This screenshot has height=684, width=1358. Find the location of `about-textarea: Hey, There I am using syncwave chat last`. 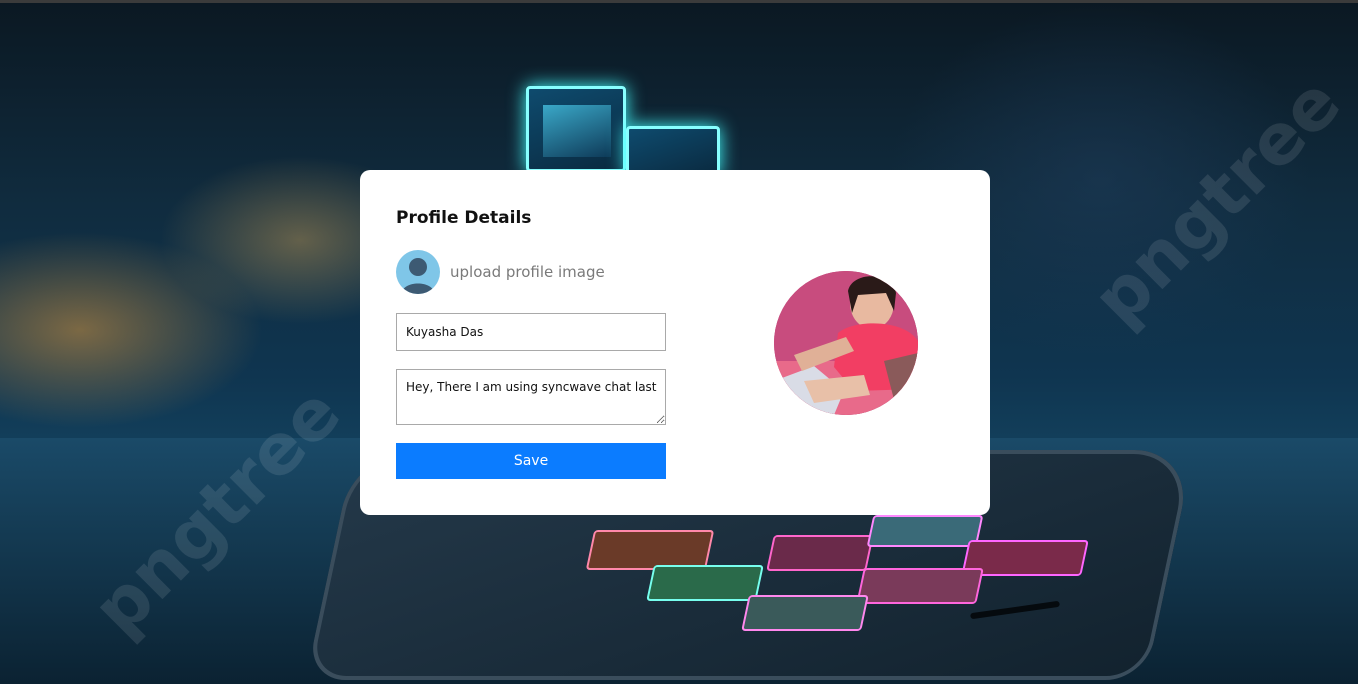

about-textarea: Hey, There I am using syncwave chat last is located at coordinates (531, 397).